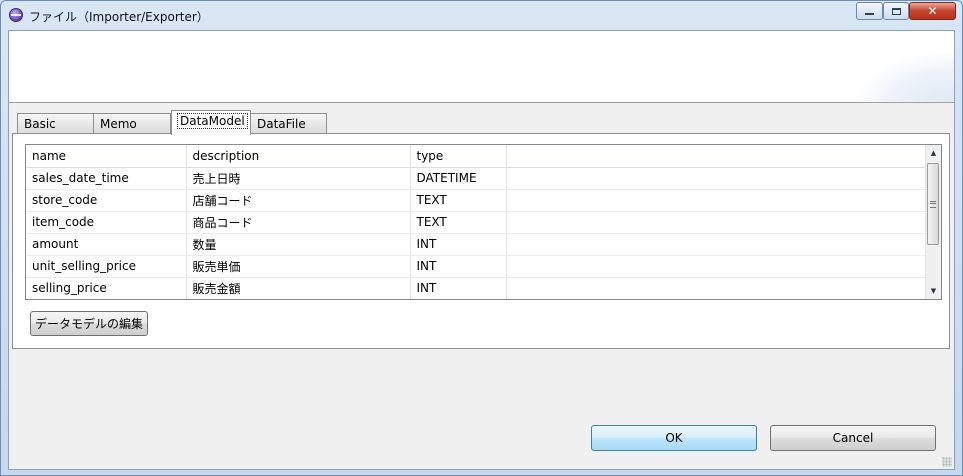 The width and height of the screenshot is (963, 476). Describe the element at coordinates (89, 323) in the screenshot. I see `edit-data-model-button: データモデルの編集` at that location.